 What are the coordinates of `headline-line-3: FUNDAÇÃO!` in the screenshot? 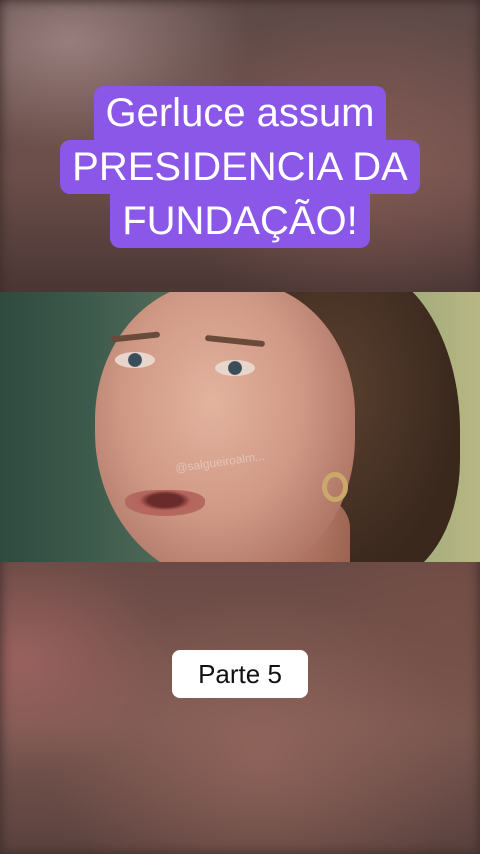 It's located at (240, 221).